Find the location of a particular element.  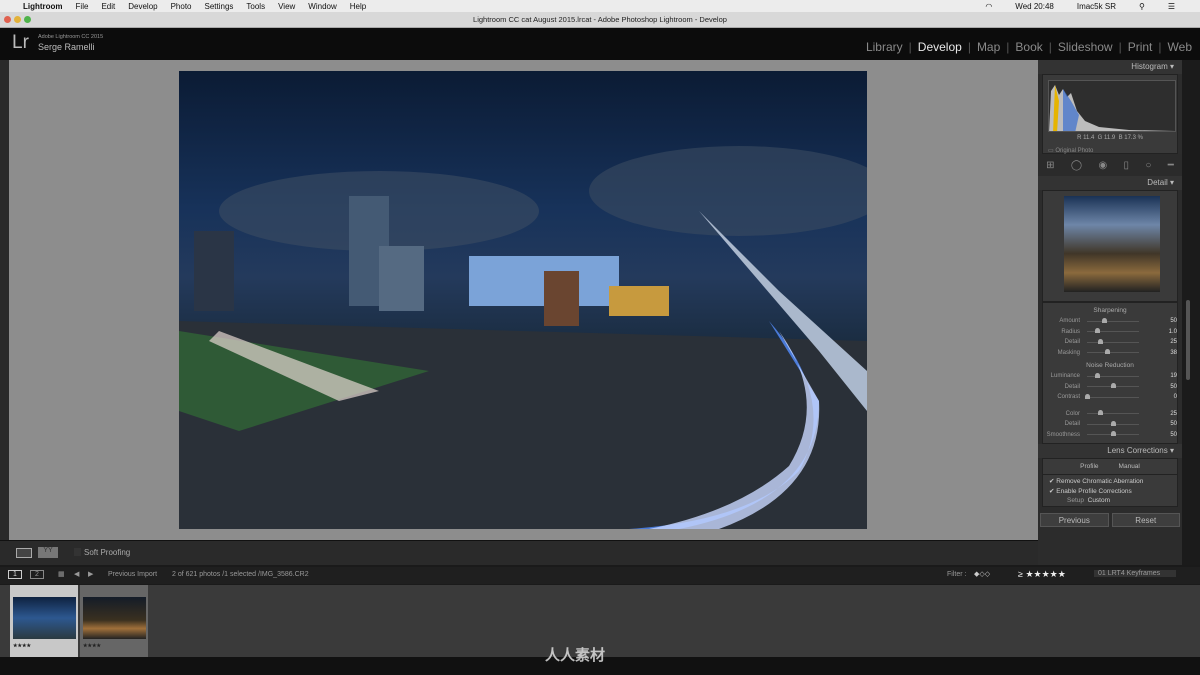

histogram-graph is located at coordinates (1112, 106).